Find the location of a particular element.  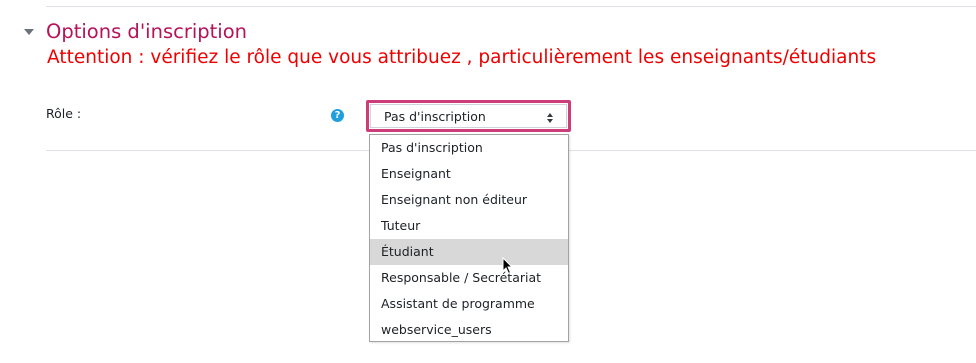

role-select-value: Pas d'inscription is located at coordinates (435, 116).